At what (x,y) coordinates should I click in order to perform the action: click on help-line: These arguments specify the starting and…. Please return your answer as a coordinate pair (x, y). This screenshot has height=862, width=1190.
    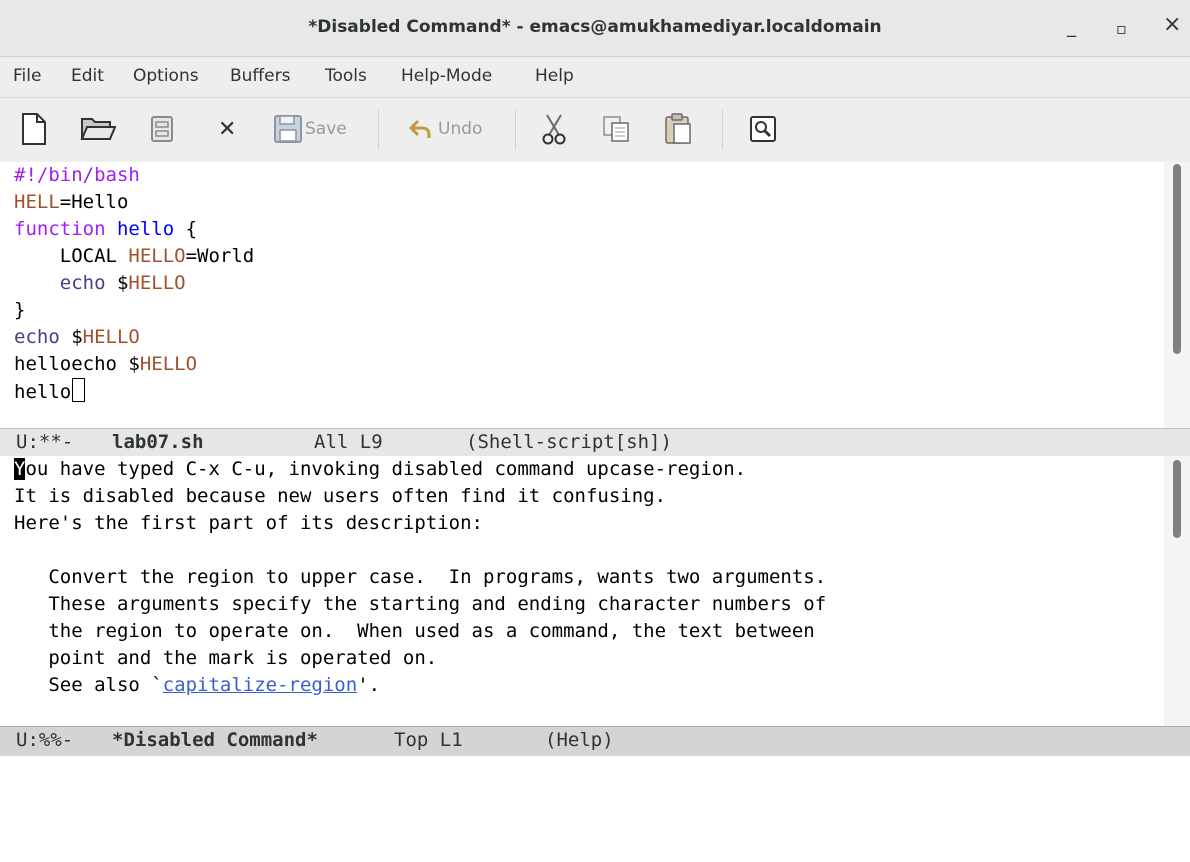
    Looking at the image, I should click on (420, 604).